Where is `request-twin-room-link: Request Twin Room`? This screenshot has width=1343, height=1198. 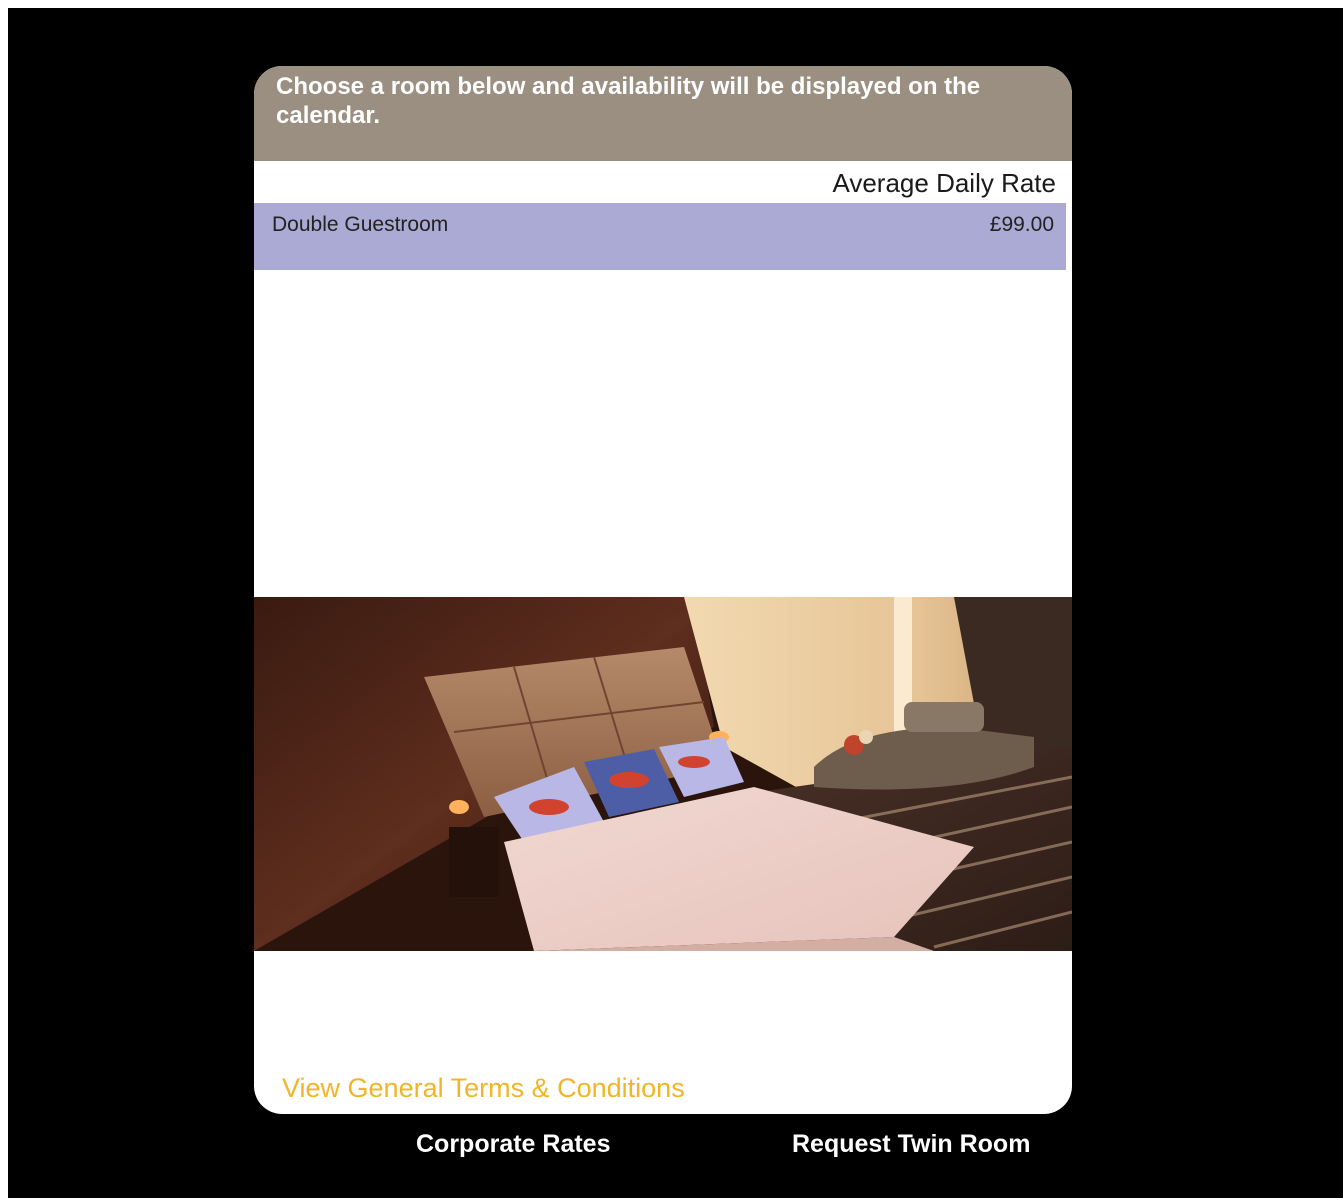
request-twin-room-link: Request Twin Room is located at coordinates (911, 1144).